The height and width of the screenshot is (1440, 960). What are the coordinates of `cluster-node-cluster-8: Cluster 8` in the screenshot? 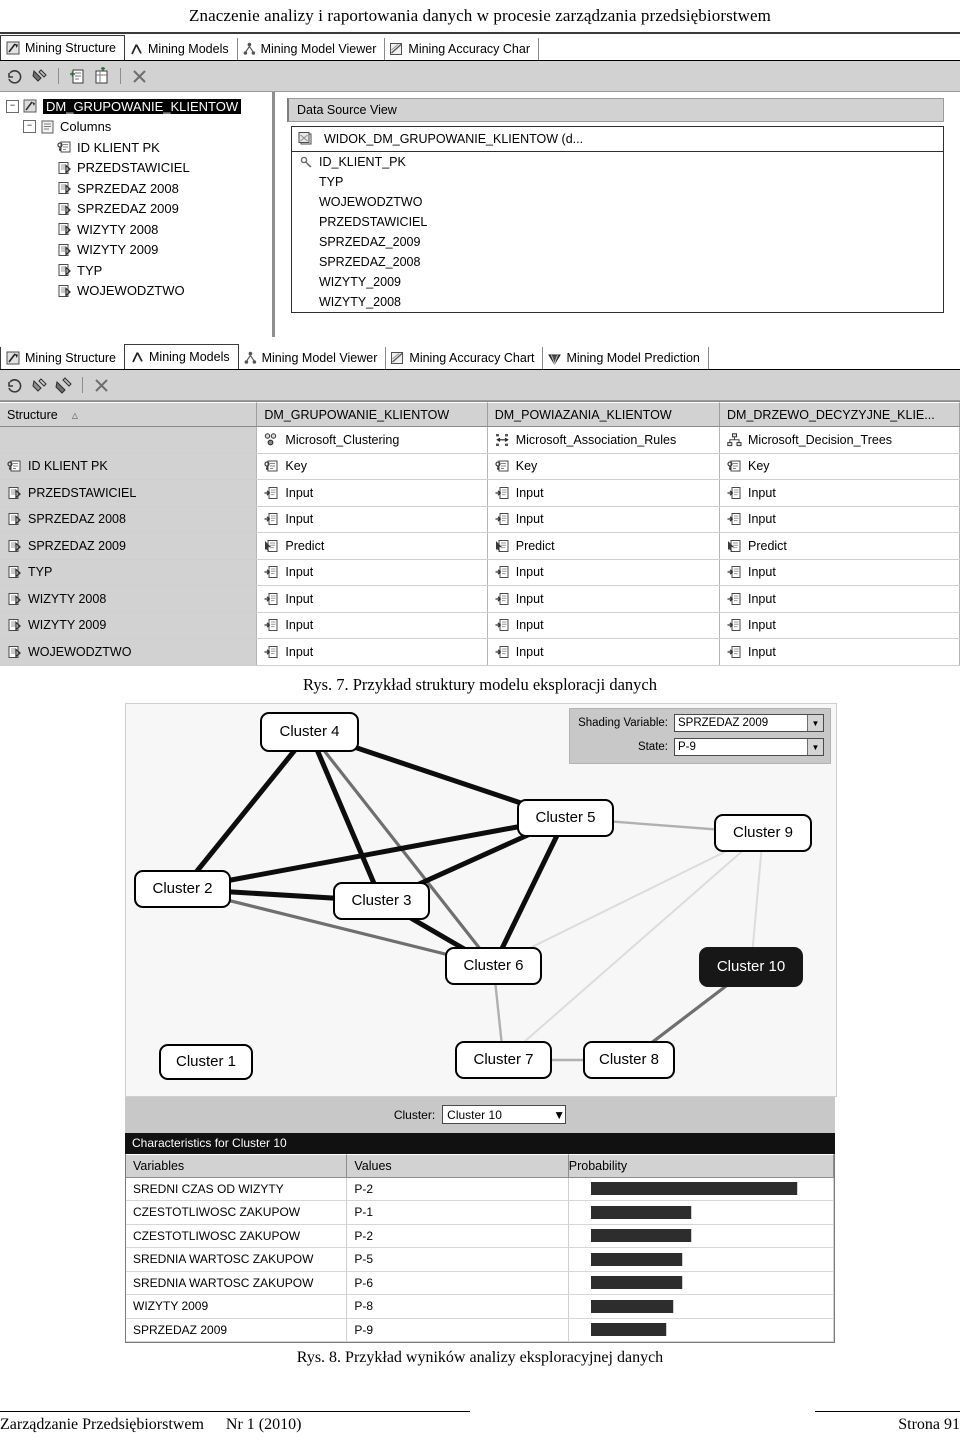 It's located at (629, 1059).